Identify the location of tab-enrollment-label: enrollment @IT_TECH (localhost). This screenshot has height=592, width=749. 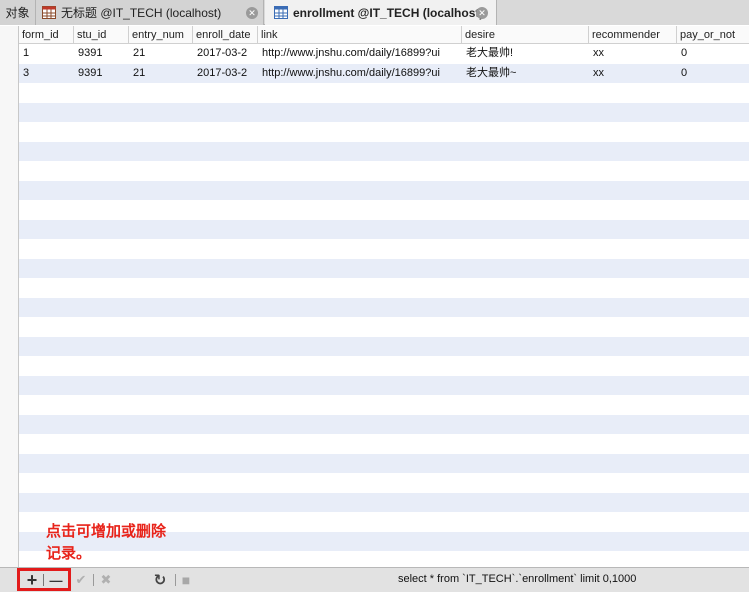
(388, 12).